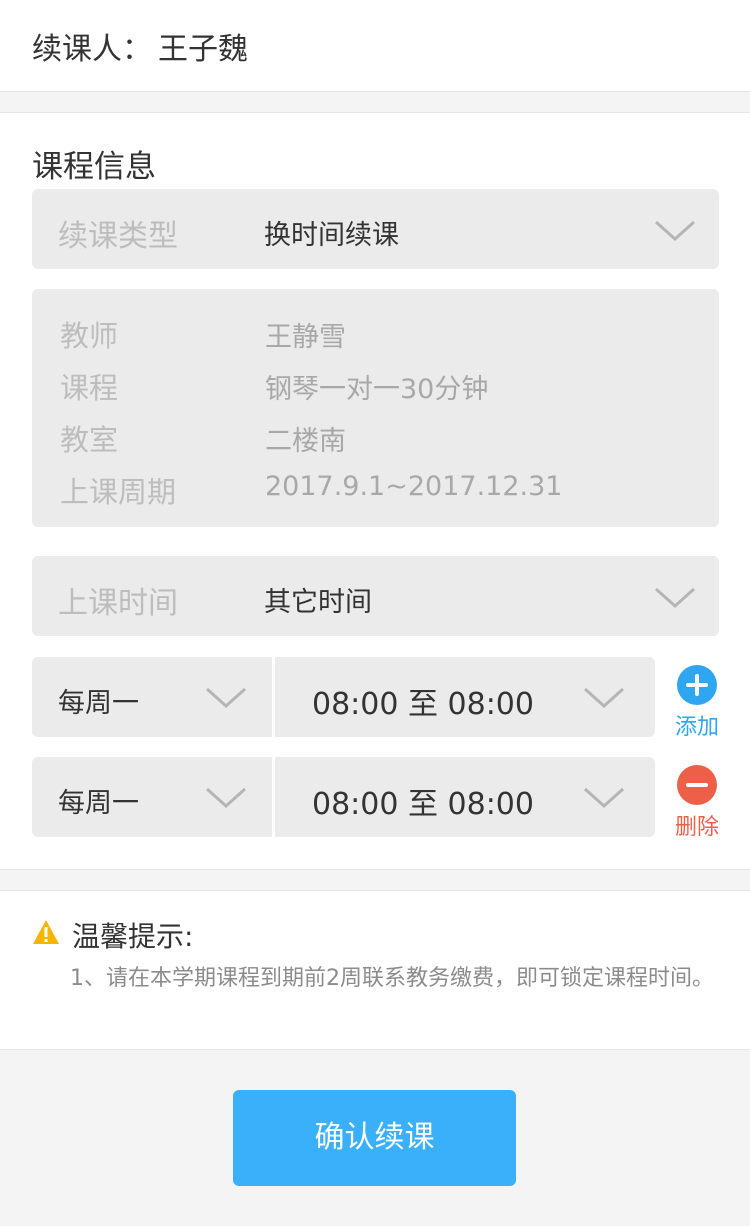 This screenshot has height=1226, width=750. Describe the element at coordinates (118, 492) in the screenshot. I see `info-label: 上课周期` at that location.